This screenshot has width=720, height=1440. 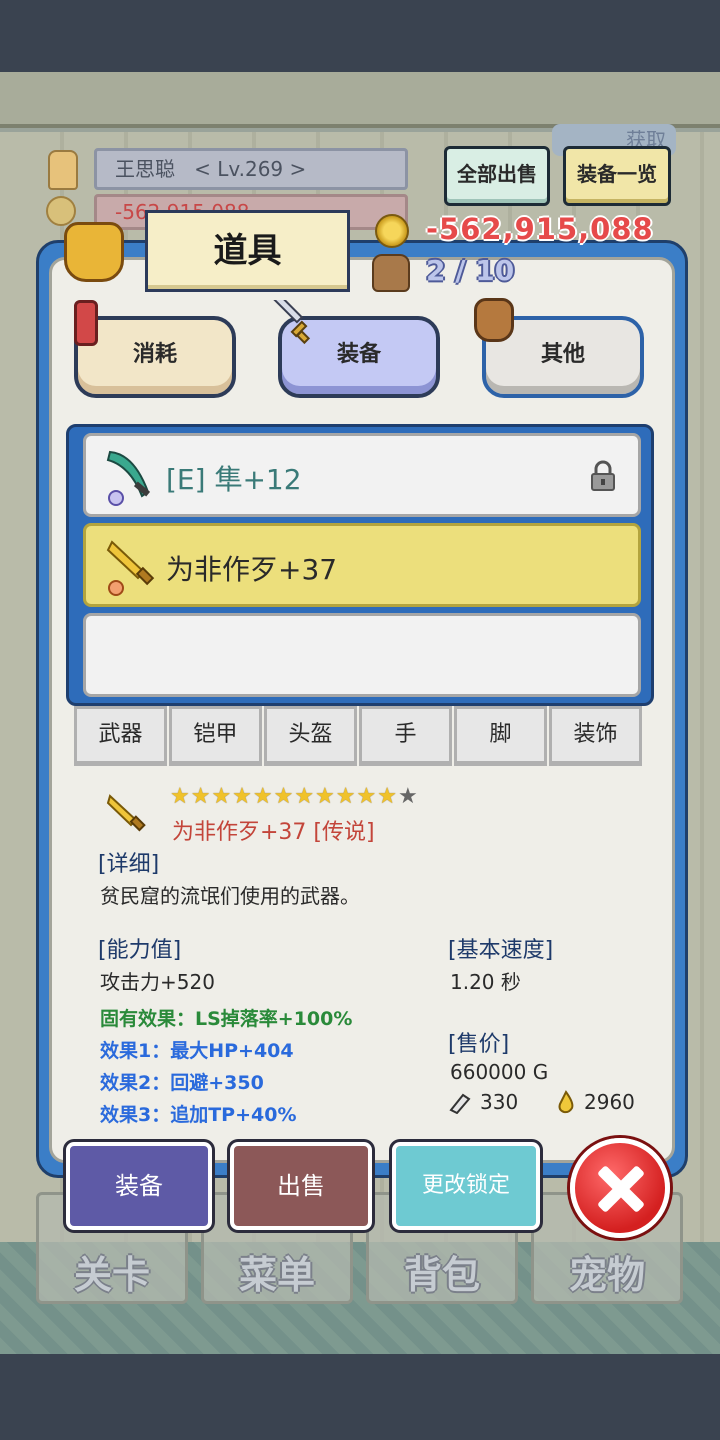 What do you see at coordinates (500, 736) in the screenshot?
I see `slot-tab-foot: 脚` at bounding box center [500, 736].